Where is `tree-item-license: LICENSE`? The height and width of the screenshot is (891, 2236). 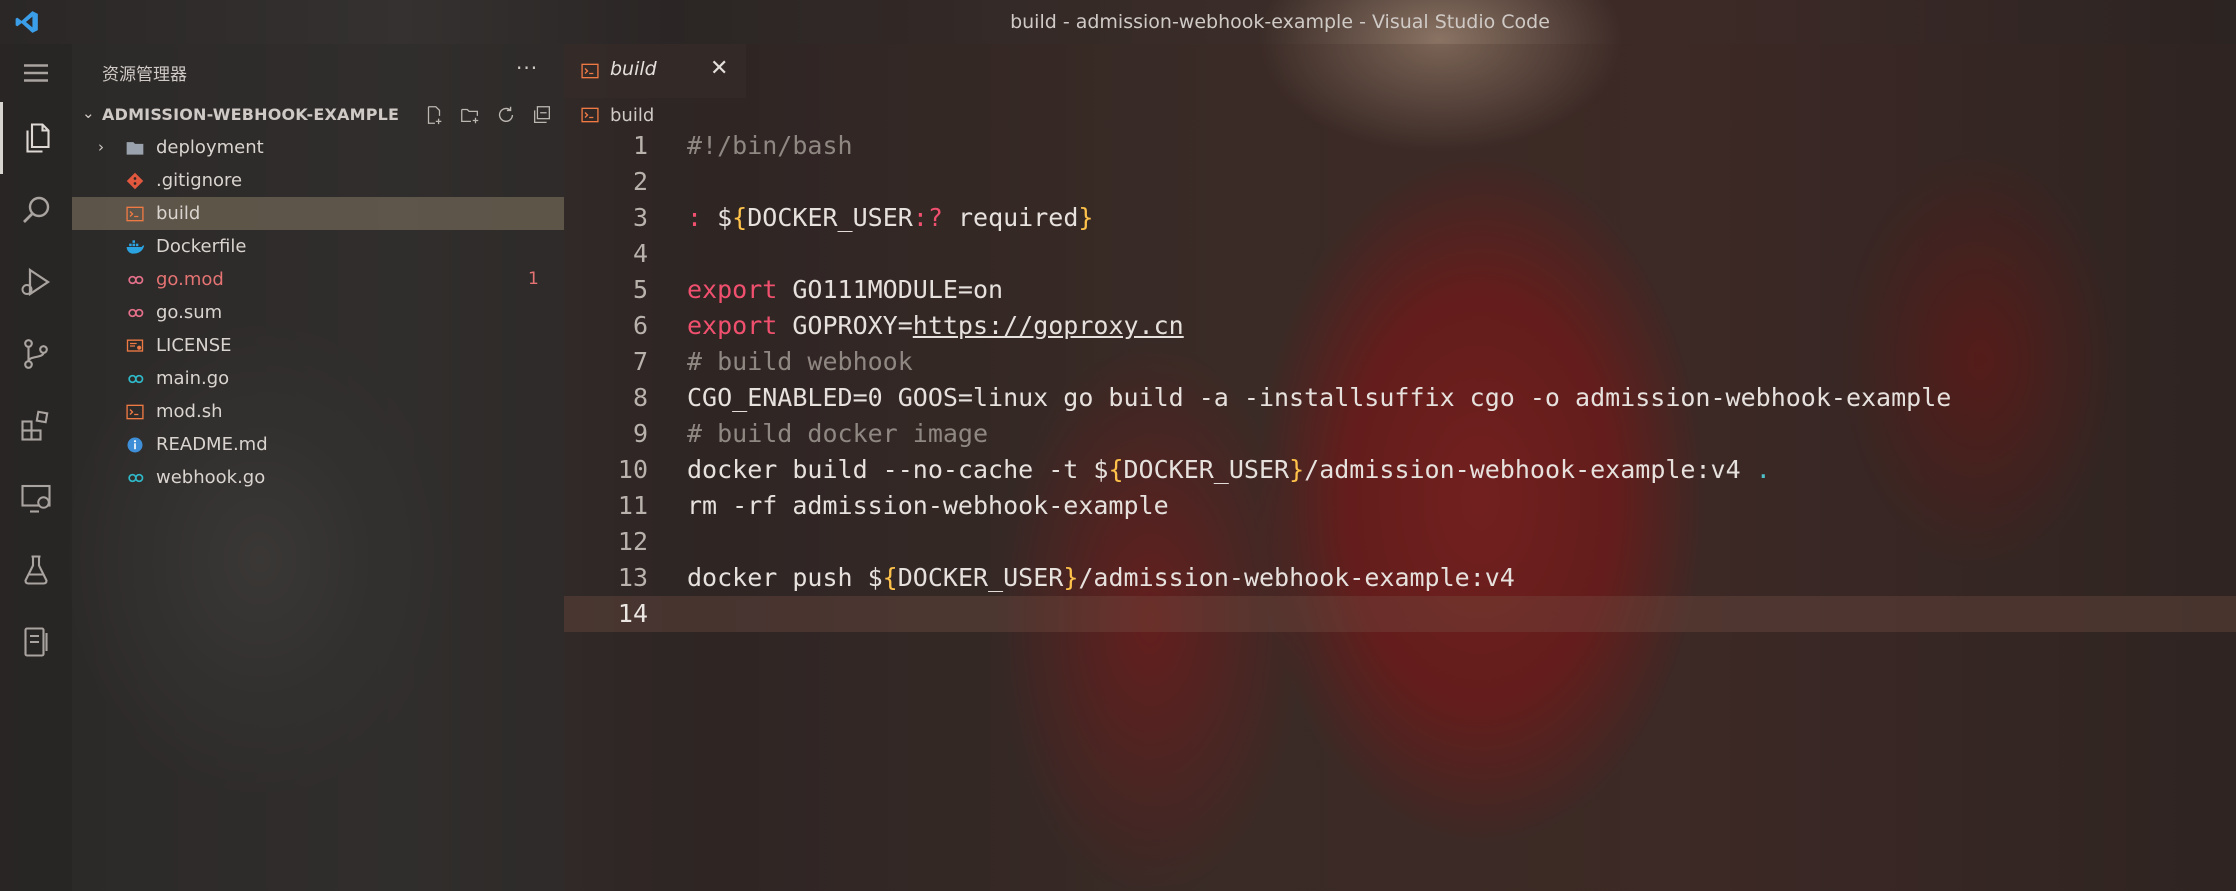 tree-item-license: LICENSE is located at coordinates (318, 345).